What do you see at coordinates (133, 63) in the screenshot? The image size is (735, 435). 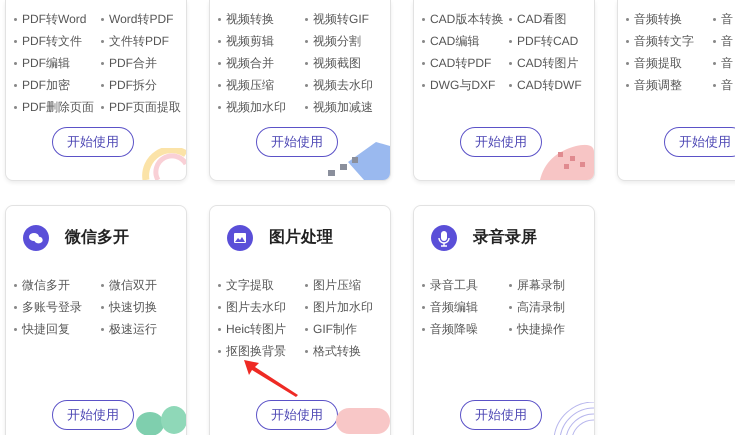 I see `feature-link: PDF合并` at bounding box center [133, 63].